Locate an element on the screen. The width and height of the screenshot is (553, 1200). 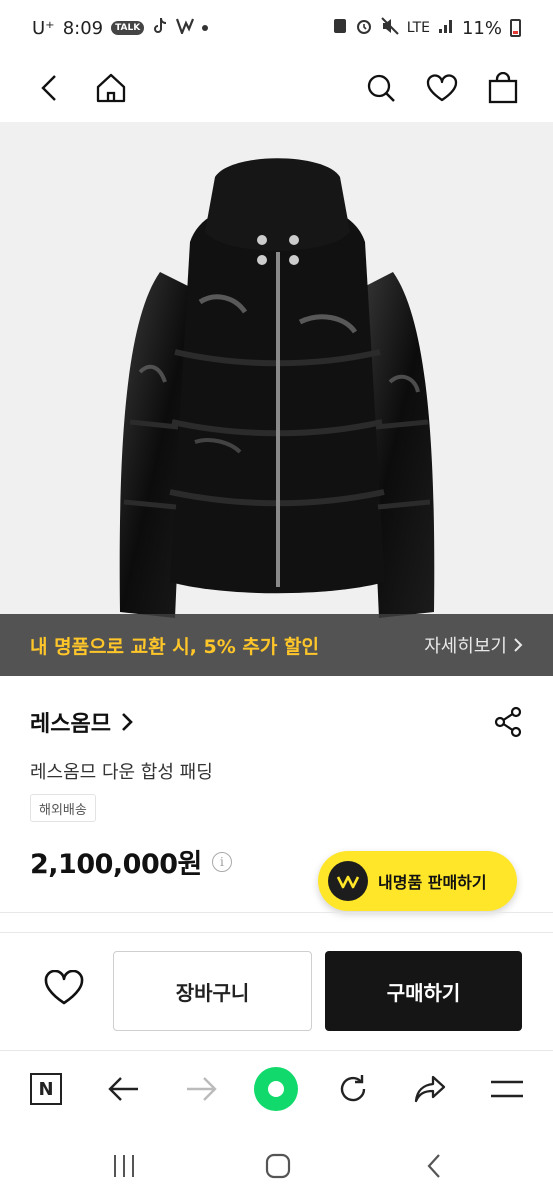
menu-icon is located at coordinates (507, 1089).